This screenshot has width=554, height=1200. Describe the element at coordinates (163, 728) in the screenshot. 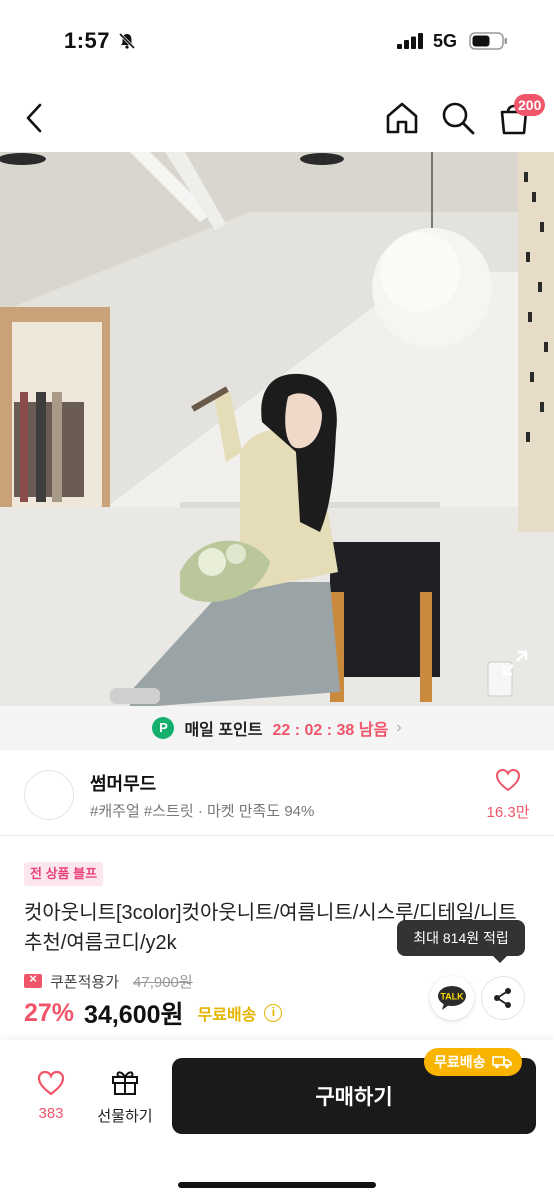

I see `point-icon: P` at that location.